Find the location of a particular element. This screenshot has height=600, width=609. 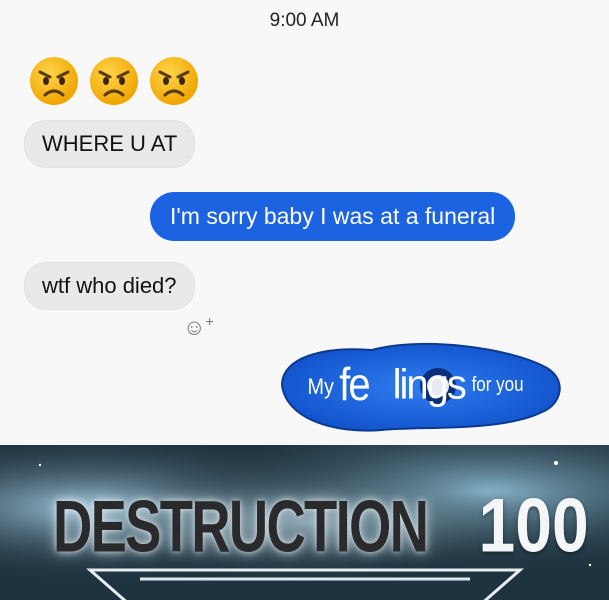

add-reaction-icon: ☺+ is located at coordinates (198, 326).